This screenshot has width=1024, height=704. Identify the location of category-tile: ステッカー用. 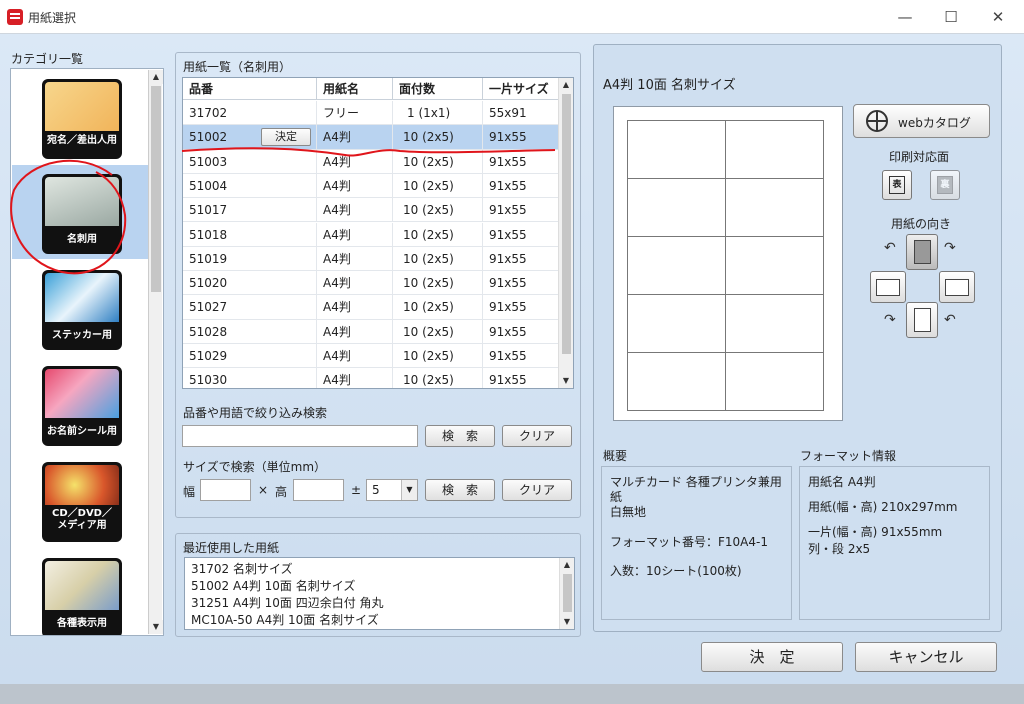
(82, 310).